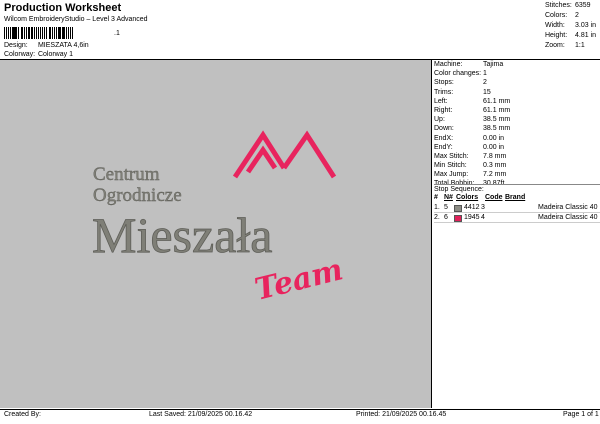  I want to click on col-brand: Brand, so click(515, 197).